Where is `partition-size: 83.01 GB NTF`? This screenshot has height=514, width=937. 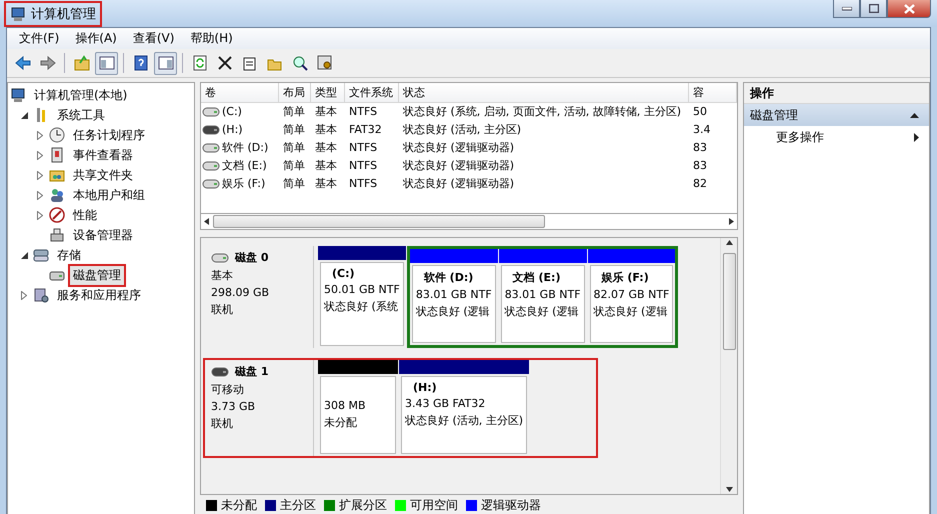 partition-size: 83.01 GB NTF is located at coordinates (542, 294).